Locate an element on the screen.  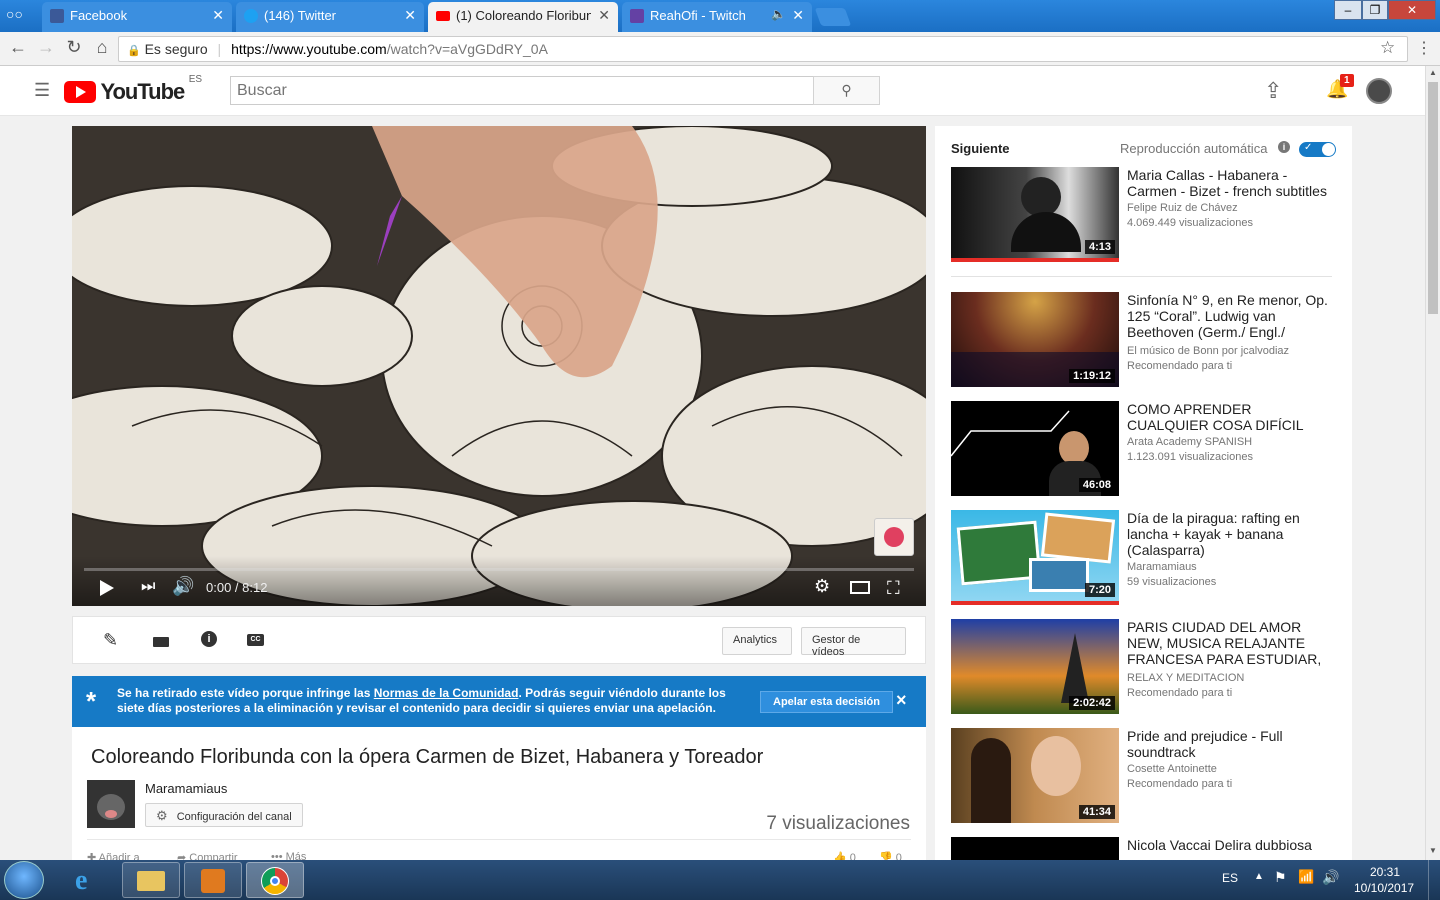
play-icon is located at coordinates (107, 588).